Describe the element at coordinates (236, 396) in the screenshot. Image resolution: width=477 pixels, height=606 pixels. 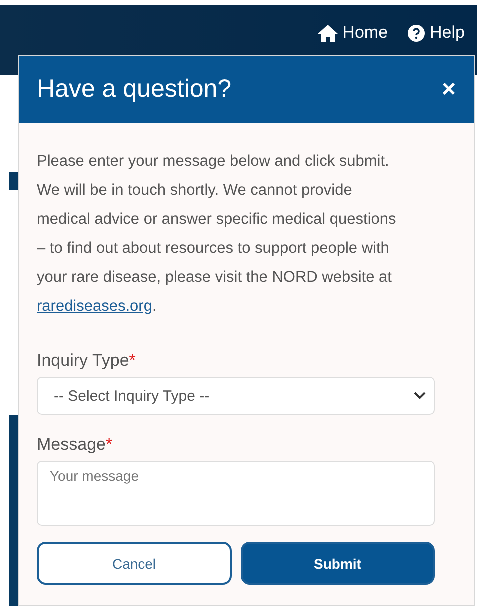
I see `inquiry-type-select: -- Select Inquiry Type --` at that location.